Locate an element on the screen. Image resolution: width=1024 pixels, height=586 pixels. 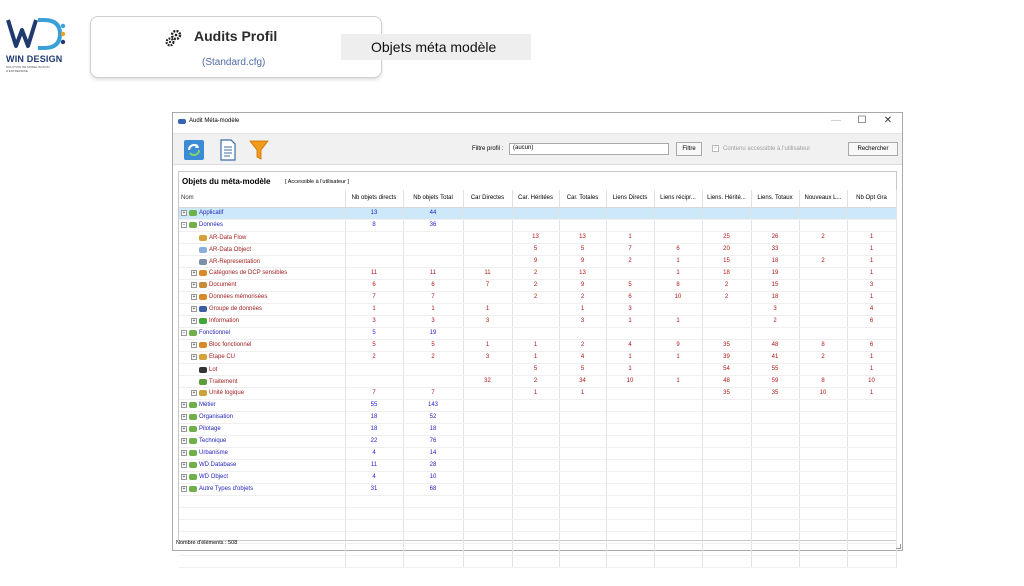
table-row: + Document 6 6 7 2 9 5 8 2 15 3 is located at coordinates (538, 285).